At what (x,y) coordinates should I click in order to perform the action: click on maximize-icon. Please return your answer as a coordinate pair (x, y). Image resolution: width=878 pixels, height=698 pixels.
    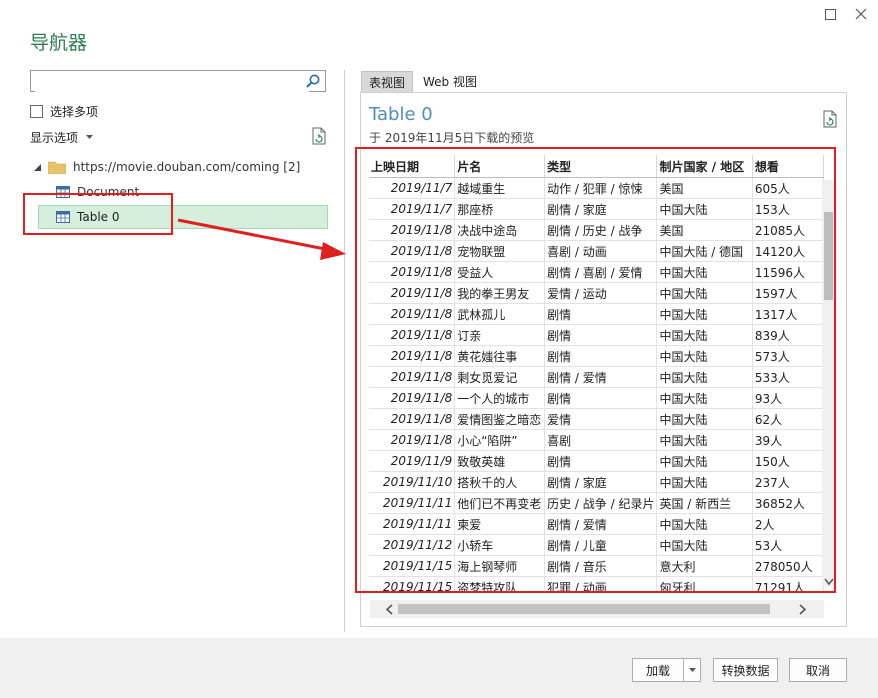
    Looking at the image, I should click on (830, 14).